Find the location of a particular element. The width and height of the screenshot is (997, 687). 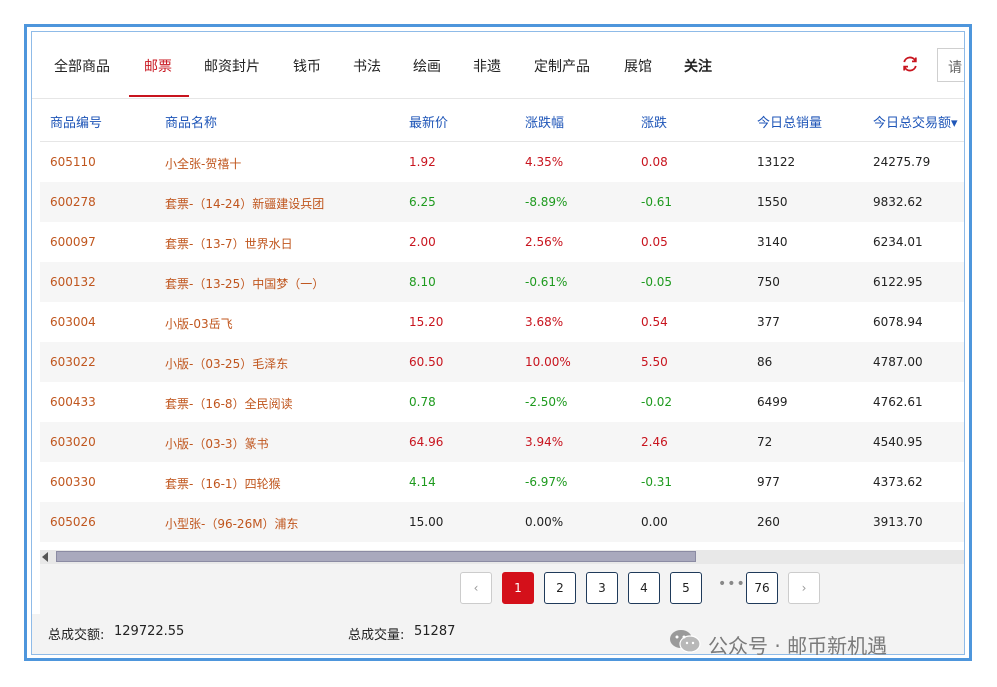

cell-pct: 3.68% is located at coordinates (544, 322).